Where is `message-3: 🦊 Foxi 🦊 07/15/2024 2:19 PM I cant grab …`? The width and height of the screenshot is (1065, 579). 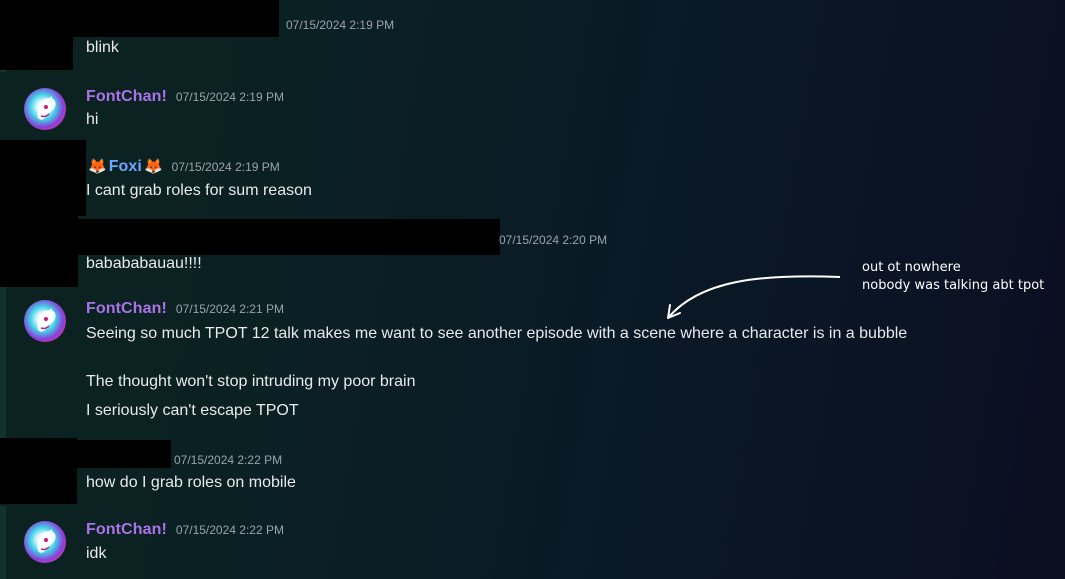 message-3: 🦊 Foxi 🦊 07/15/2024 2:19 PM I cant grab … is located at coordinates (532, 178).